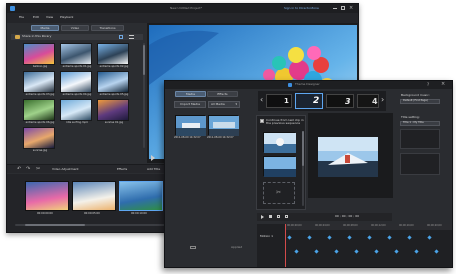 Image resolution: width=456 pixels, height=274 pixels. What do you see at coordinates (114, 56) in the screenshot?
I see `media-item: extreme sports 02.jpg` at bounding box center [114, 56].